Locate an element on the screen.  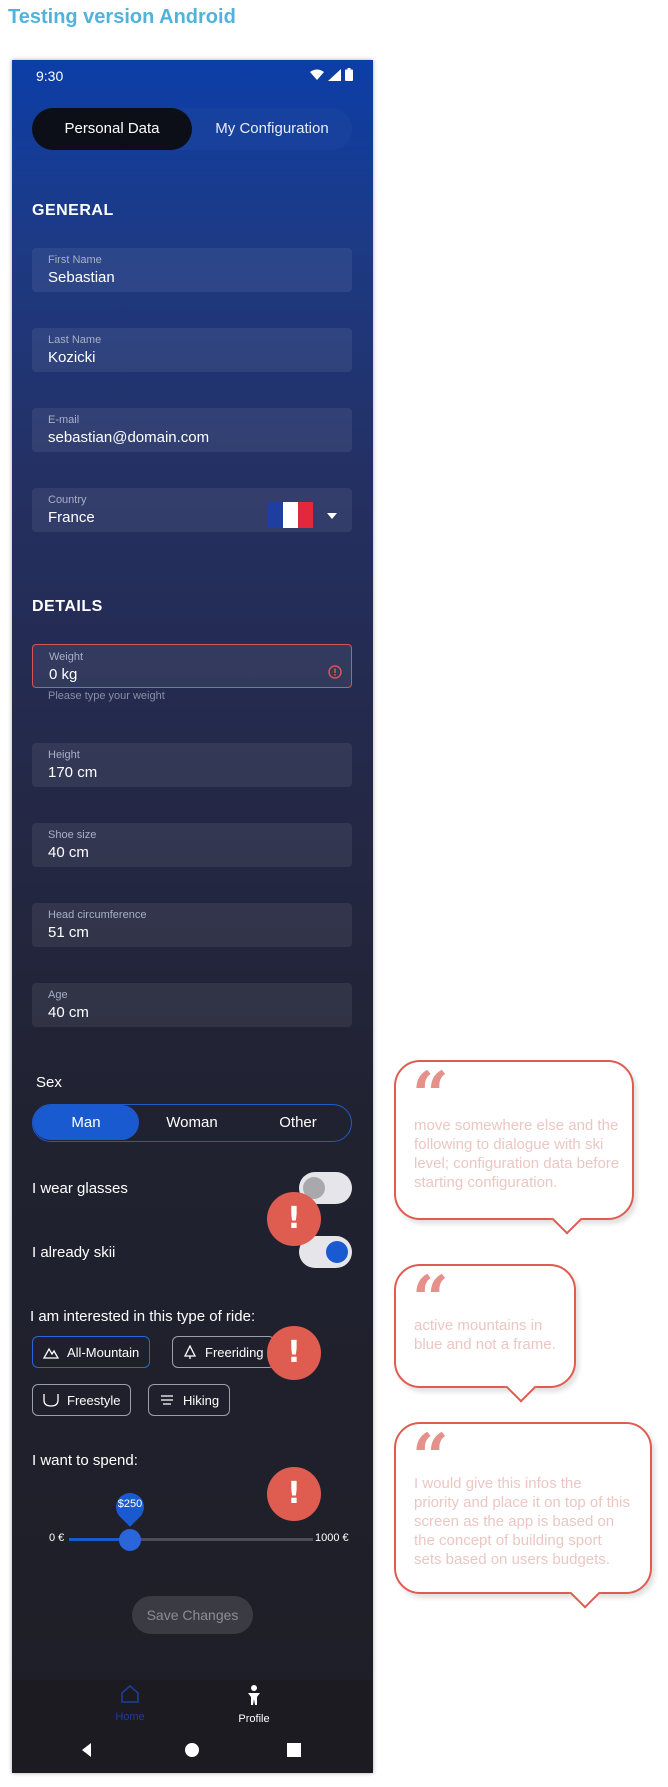
person-icon is located at coordinates (254, 1695).